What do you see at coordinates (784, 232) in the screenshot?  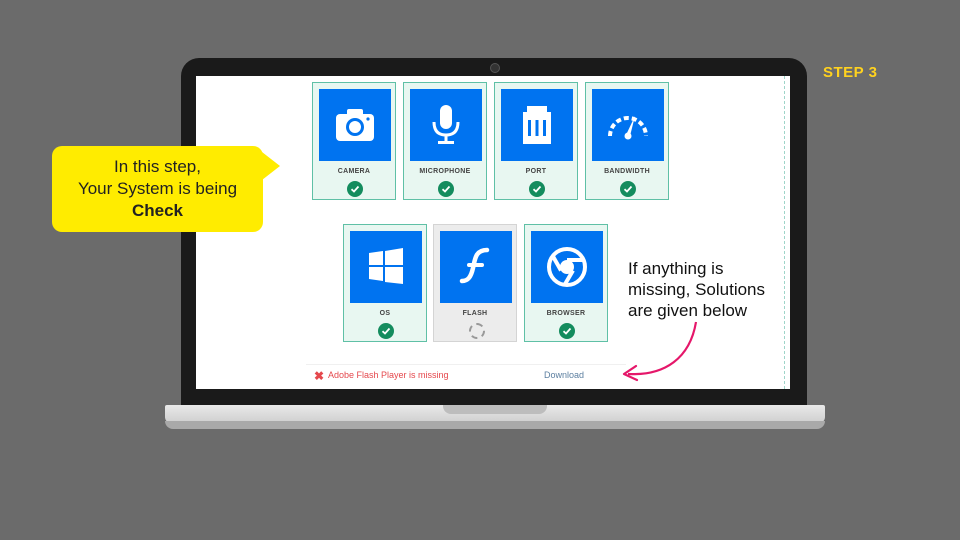 I see `screen-divider` at bounding box center [784, 232].